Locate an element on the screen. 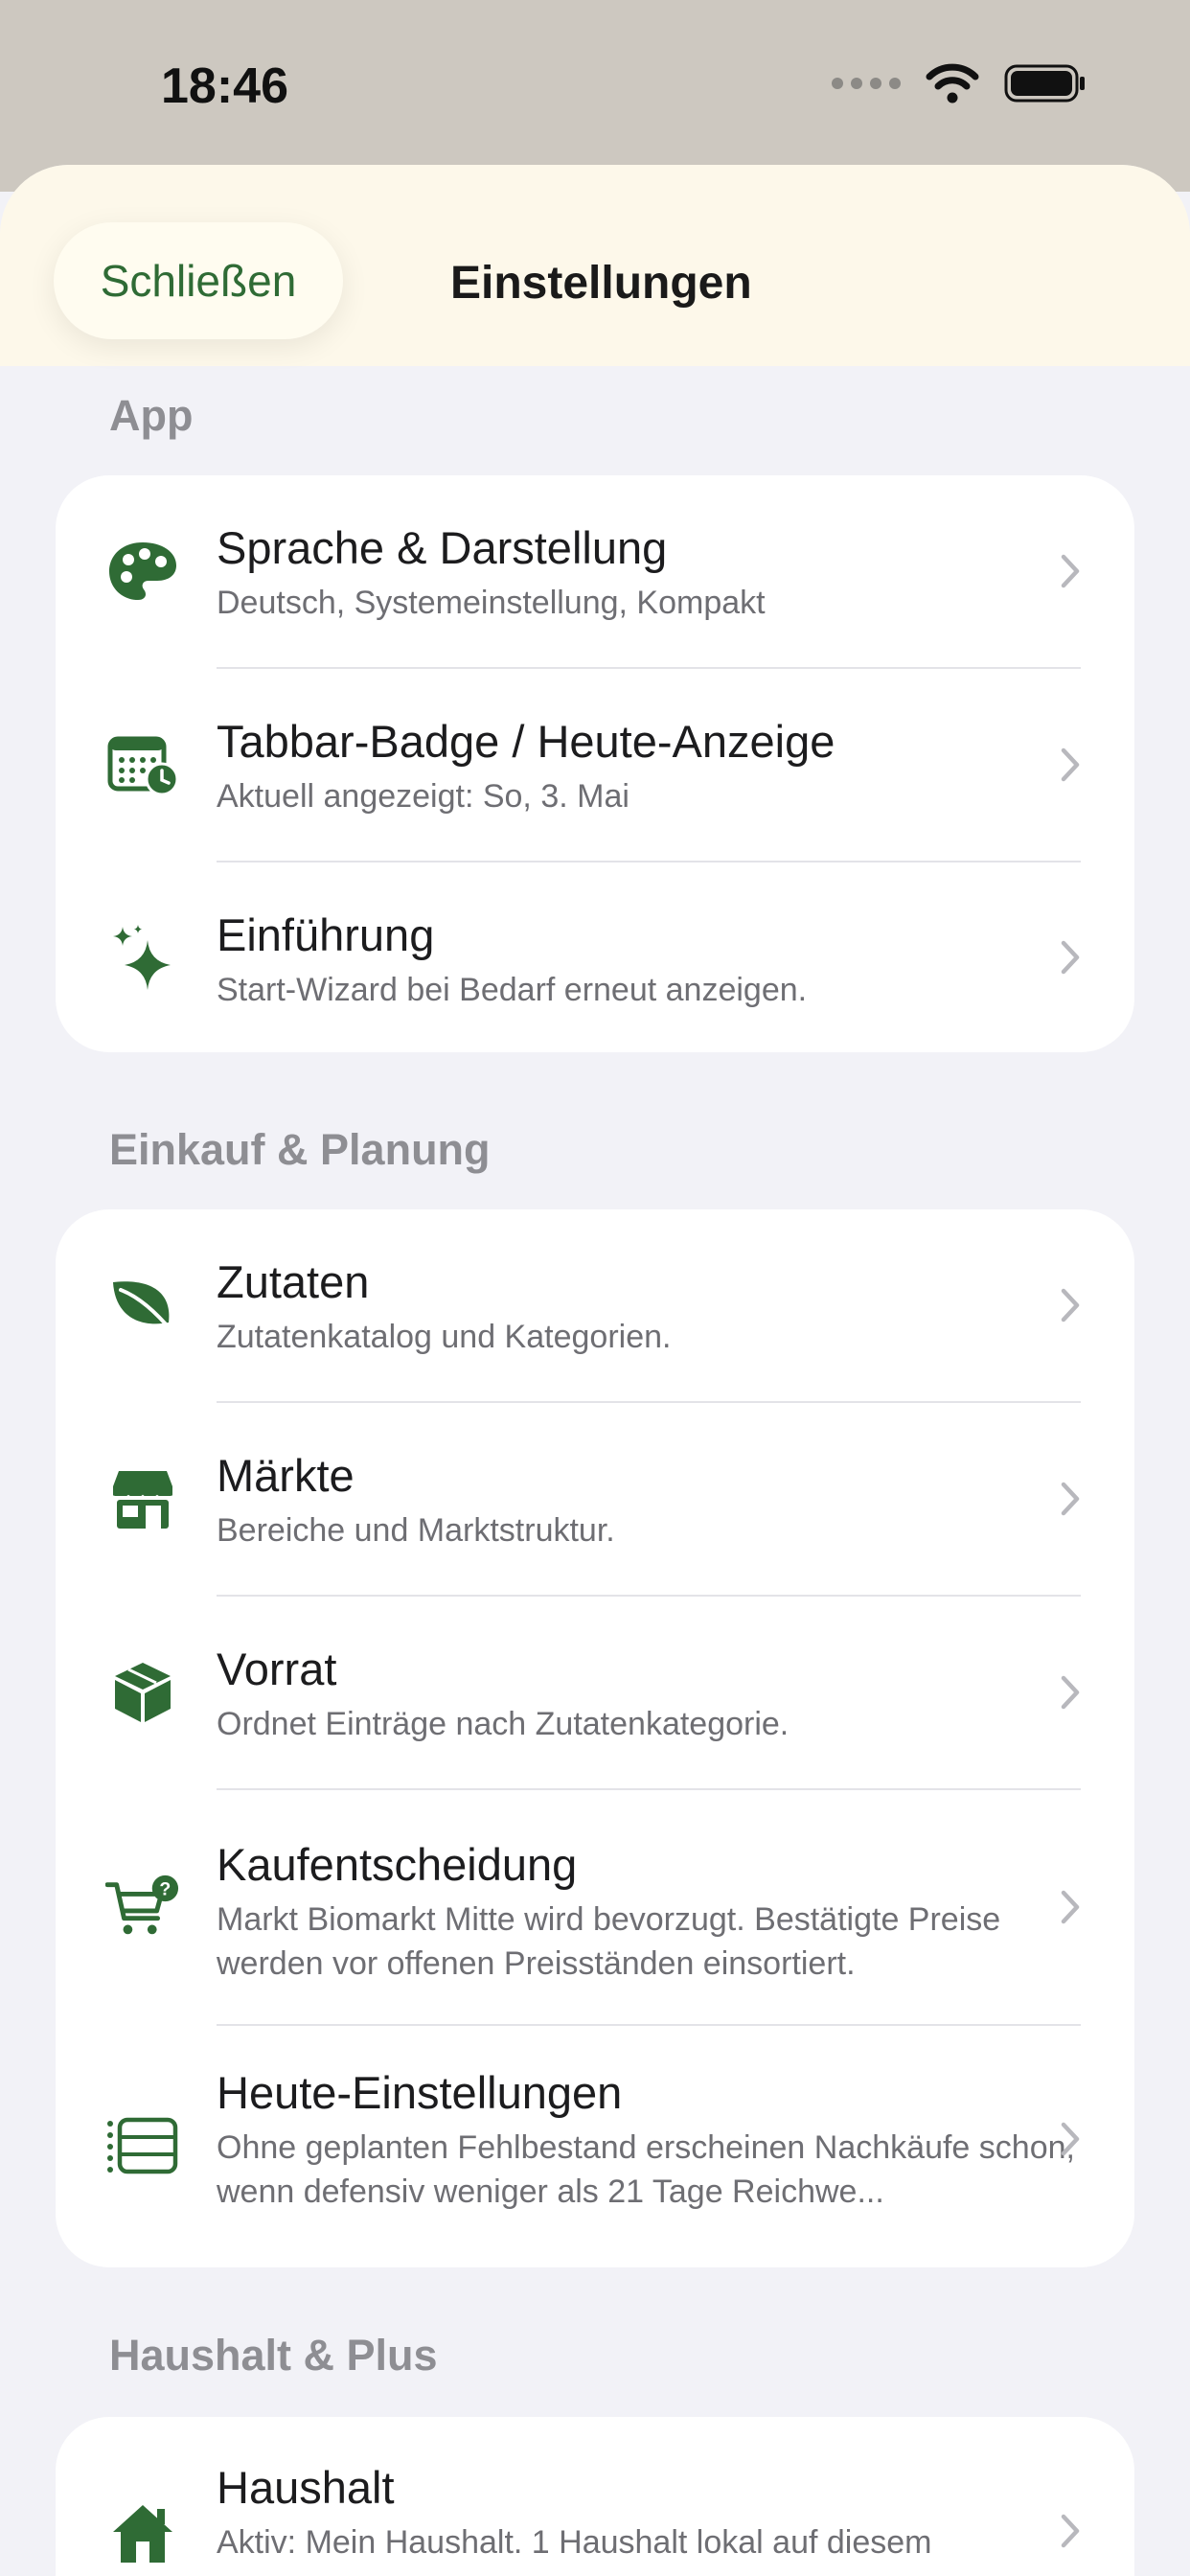 The height and width of the screenshot is (2576, 1190). storefront-icon is located at coordinates (143, 1498).